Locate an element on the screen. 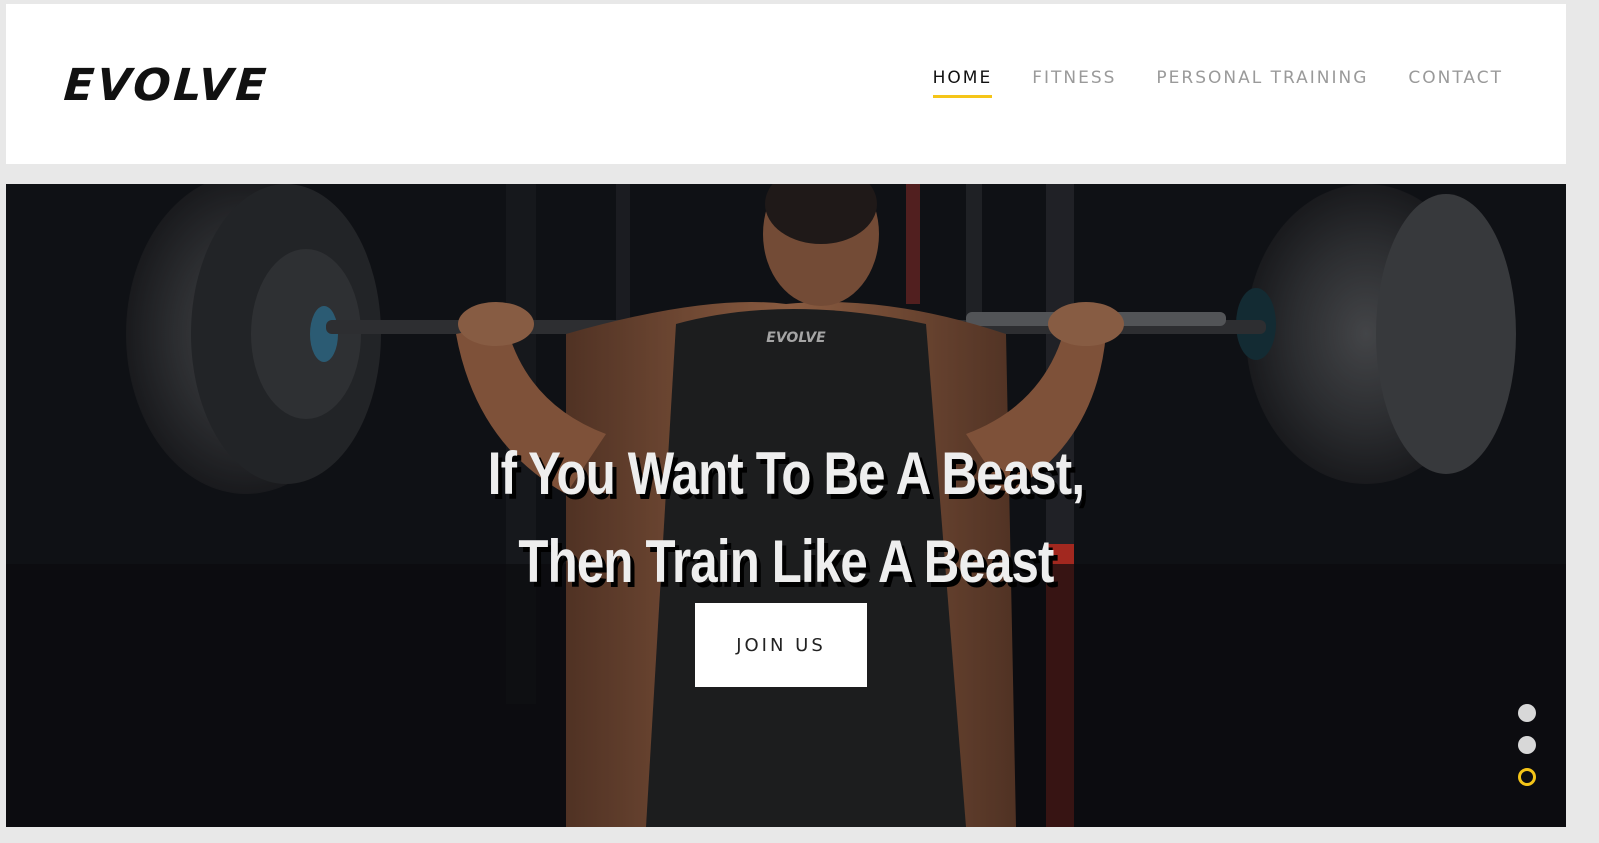 The height and width of the screenshot is (843, 1599). site-logo: EVOLVE is located at coordinates (166, 85).